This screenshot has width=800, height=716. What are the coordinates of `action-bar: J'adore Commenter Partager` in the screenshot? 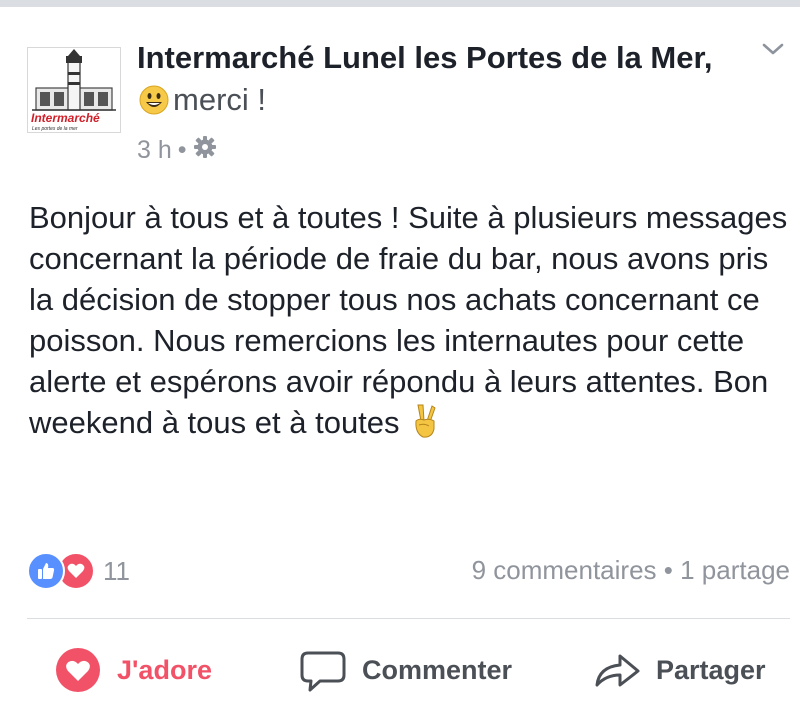 It's located at (400, 672).